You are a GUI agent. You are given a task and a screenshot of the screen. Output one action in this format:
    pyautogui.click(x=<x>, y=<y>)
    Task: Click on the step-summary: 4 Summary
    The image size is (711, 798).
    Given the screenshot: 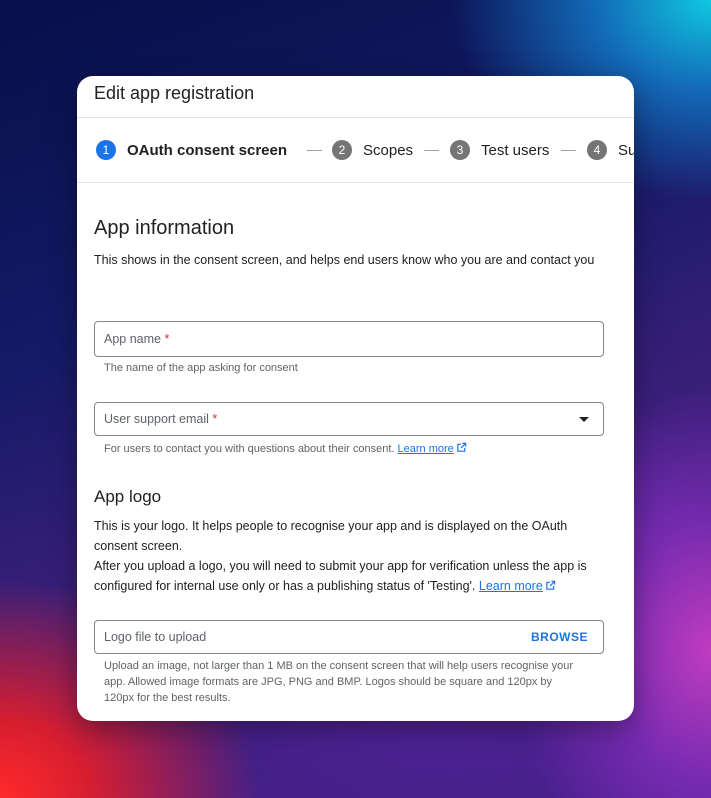 What is the action you would take?
    pyautogui.click(x=610, y=150)
    